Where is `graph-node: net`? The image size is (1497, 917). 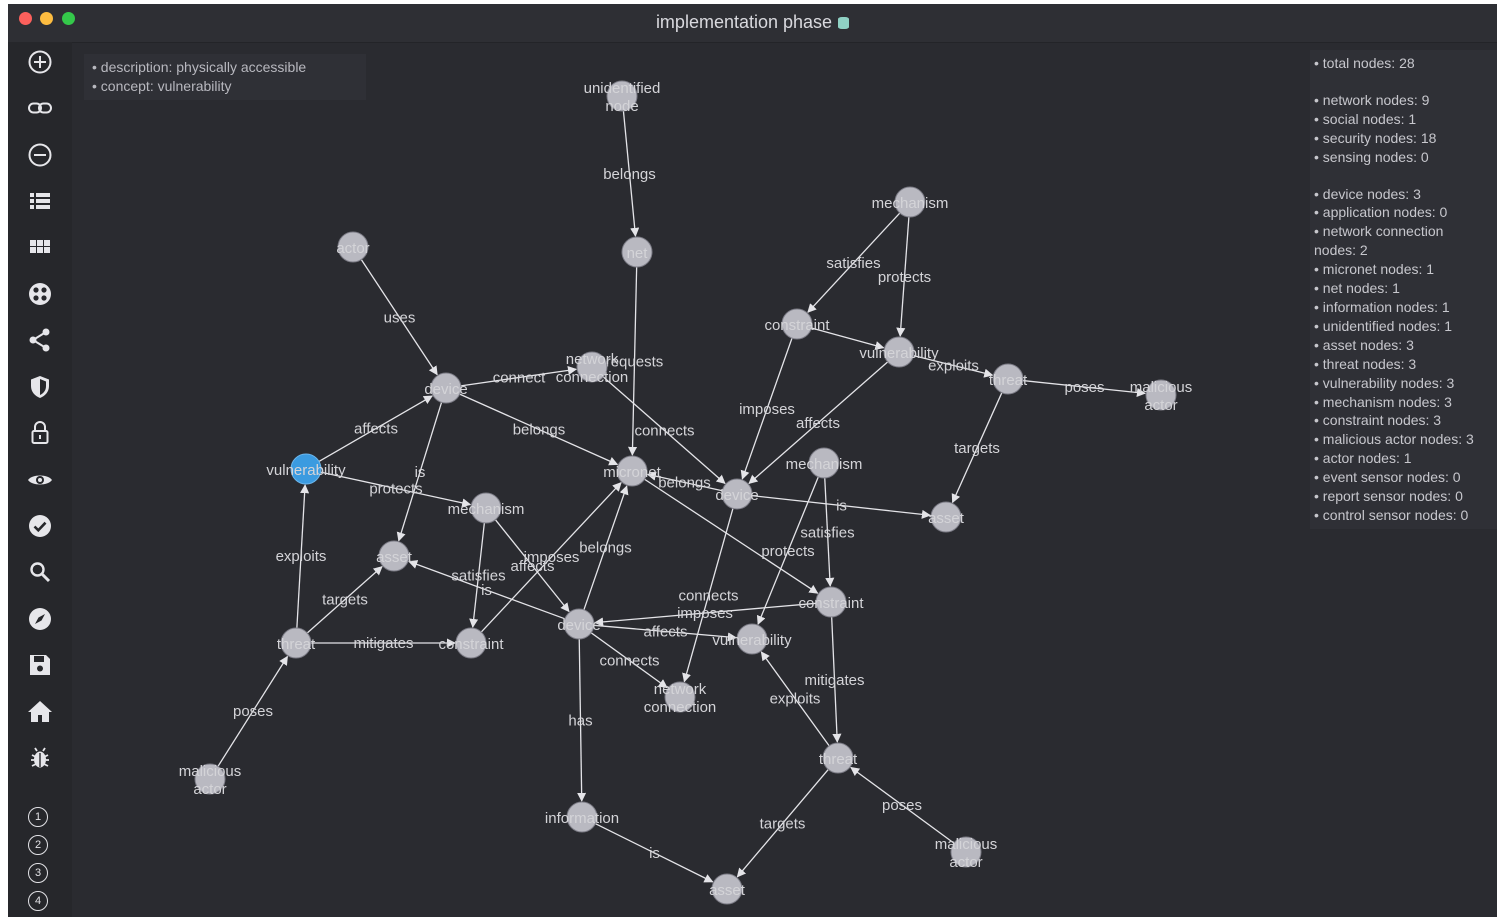
graph-node: net is located at coordinates (637, 252).